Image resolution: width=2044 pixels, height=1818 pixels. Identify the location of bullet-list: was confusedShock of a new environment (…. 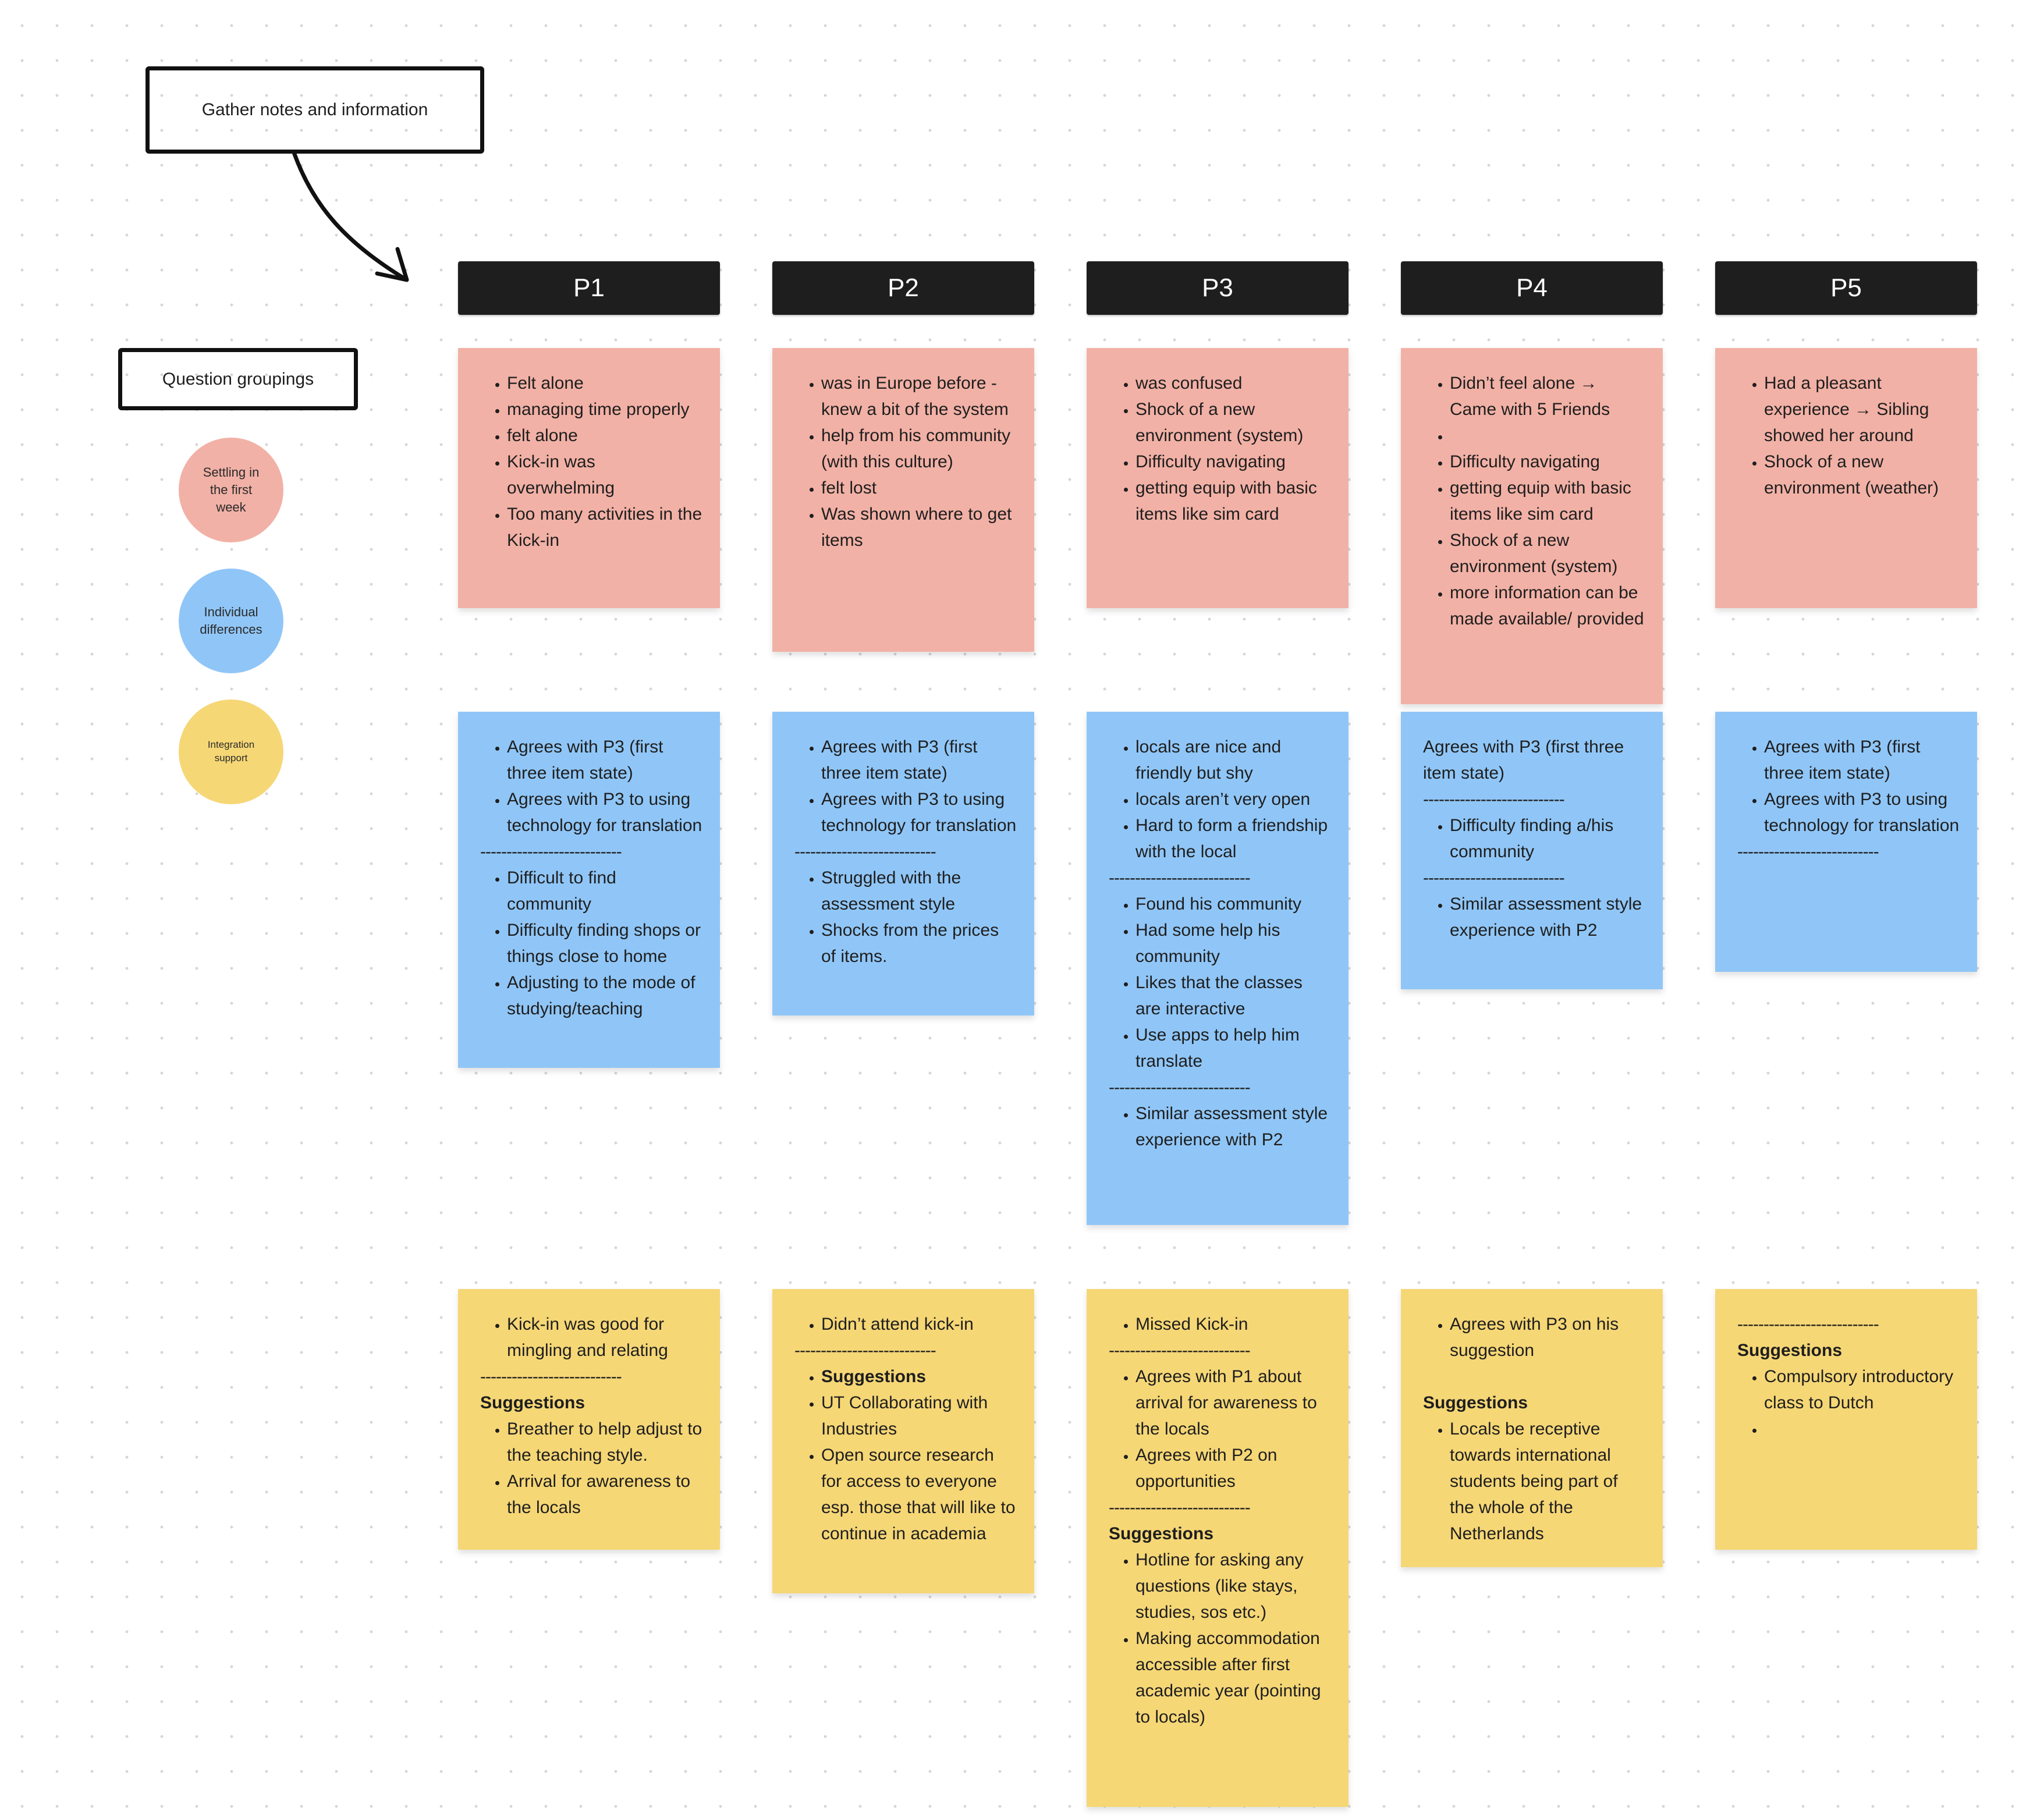
(1220, 449).